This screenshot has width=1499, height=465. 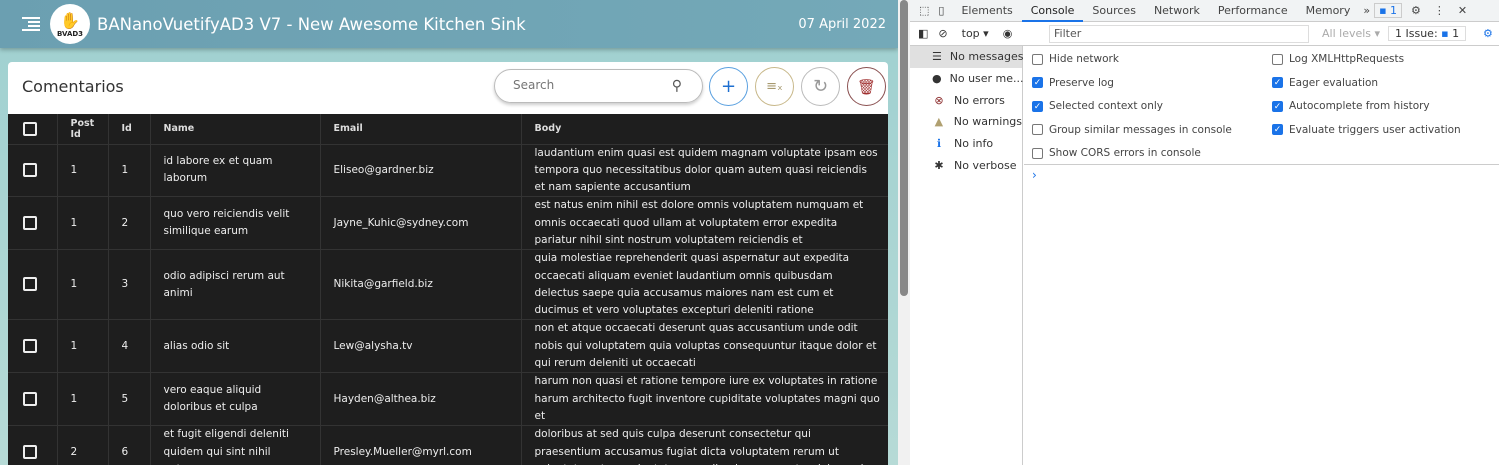 What do you see at coordinates (1034, 175) in the screenshot?
I see `console-prompt: ›` at bounding box center [1034, 175].